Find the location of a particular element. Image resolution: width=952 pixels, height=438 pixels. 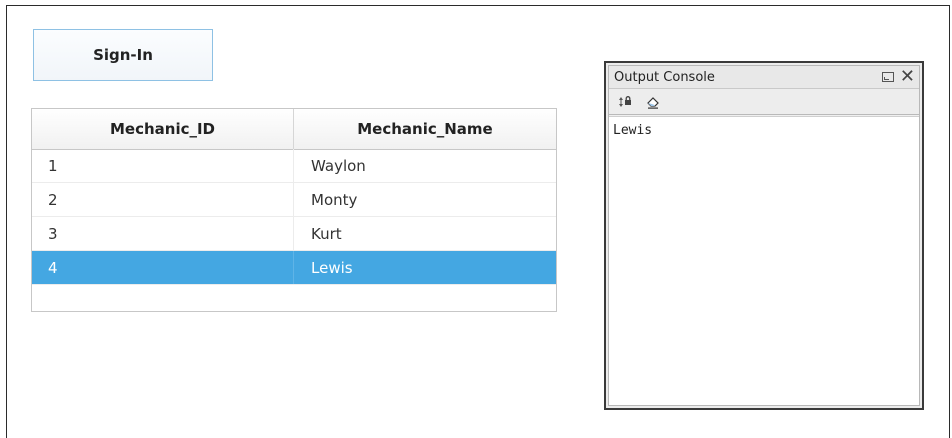

table-row: 2 Monty is located at coordinates (294, 200).